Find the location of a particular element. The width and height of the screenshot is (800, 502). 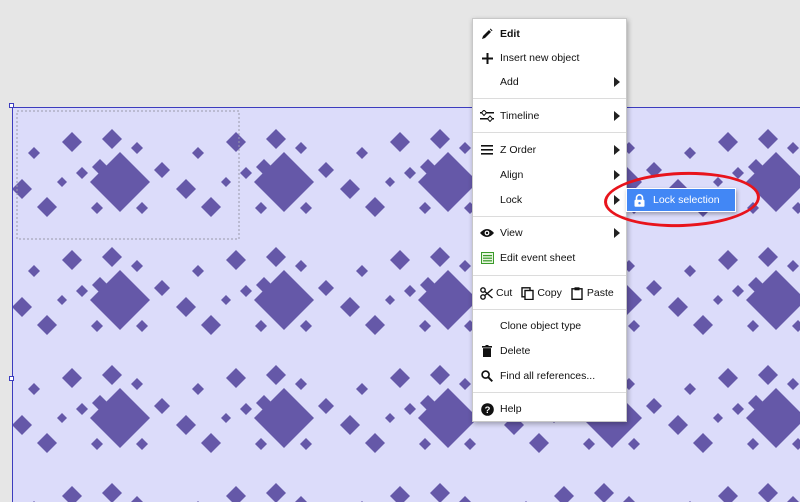

resize-handle-left is located at coordinates (11, 378).